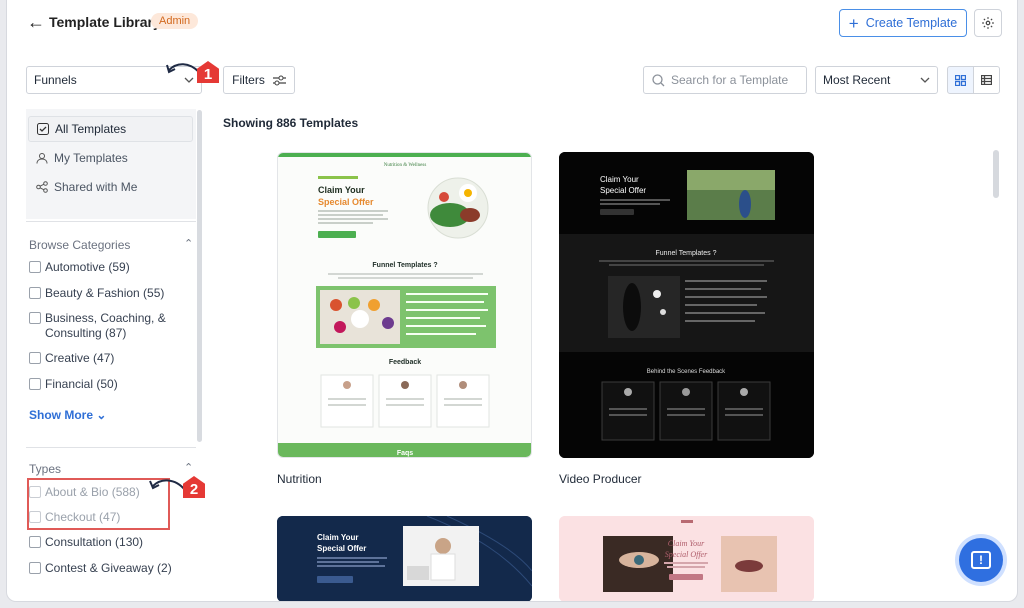 The image size is (1024, 608). What do you see at coordinates (43, 129) in the screenshot?
I see `checkbox-square-icon` at bounding box center [43, 129].